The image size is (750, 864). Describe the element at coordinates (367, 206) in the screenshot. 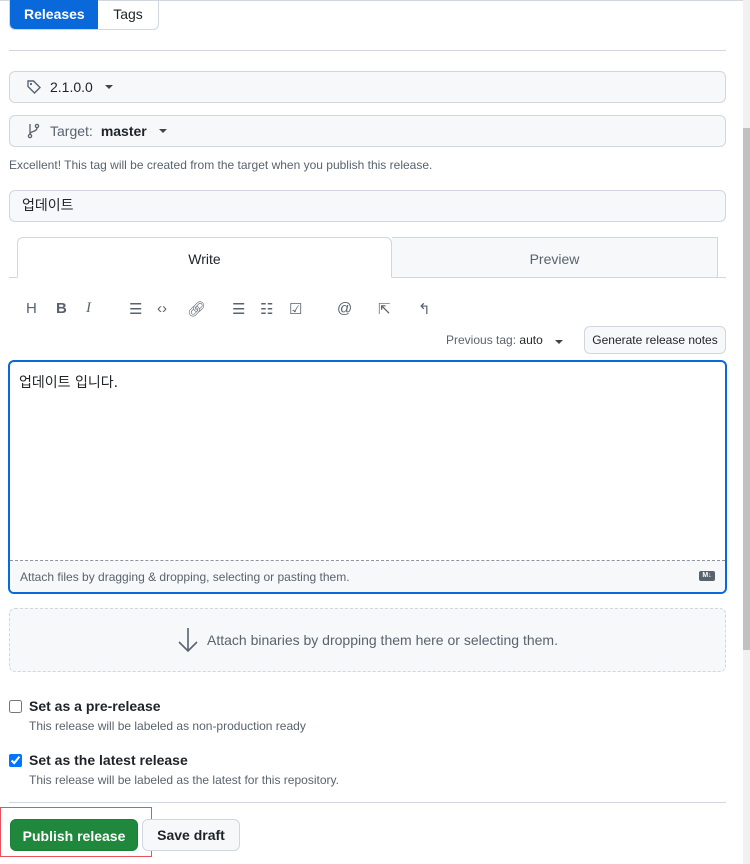

I see `release-title-input: 업데이트` at that location.